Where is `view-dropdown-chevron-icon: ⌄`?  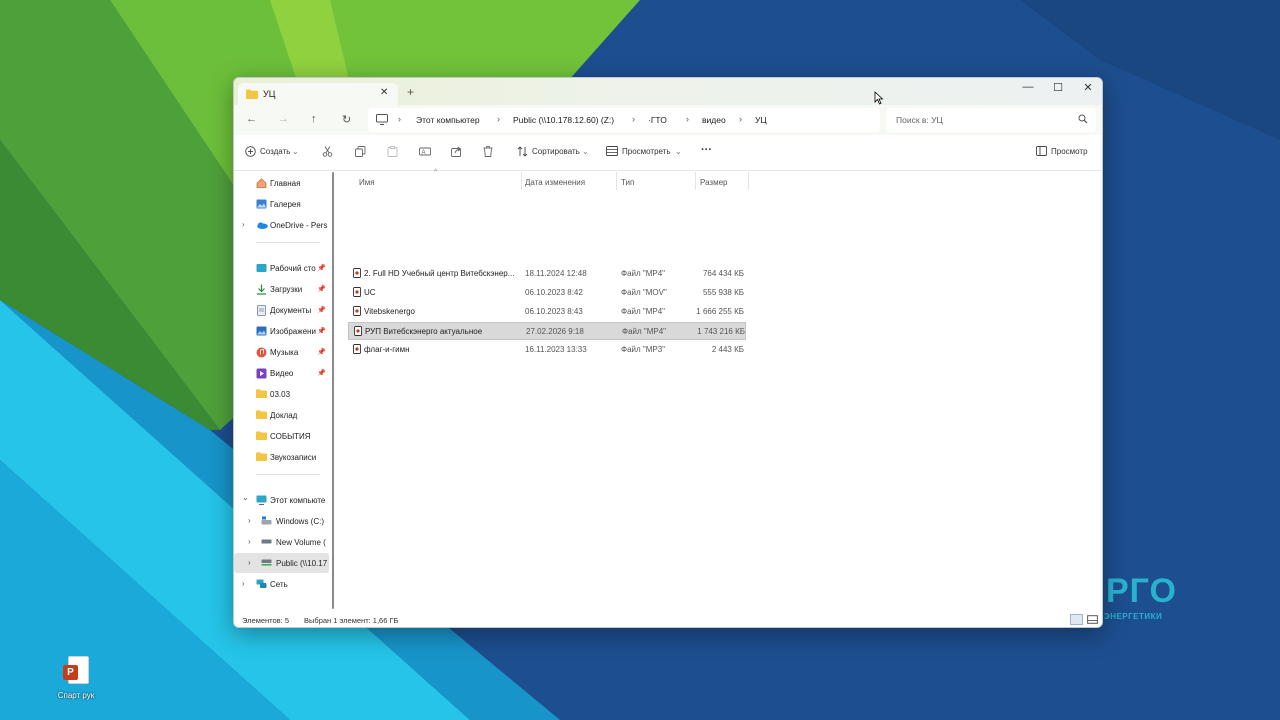
view-dropdown-chevron-icon: ⌄ is located at coordinates (678, 151).